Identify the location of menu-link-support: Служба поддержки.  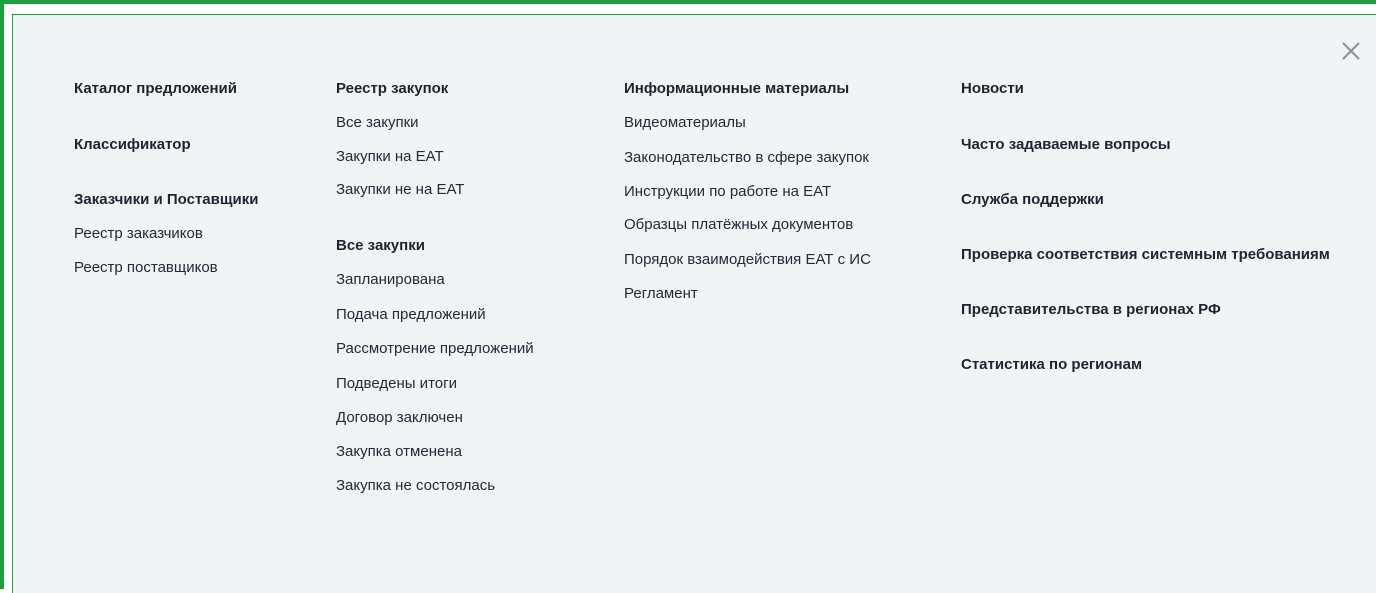
(1032, 200).